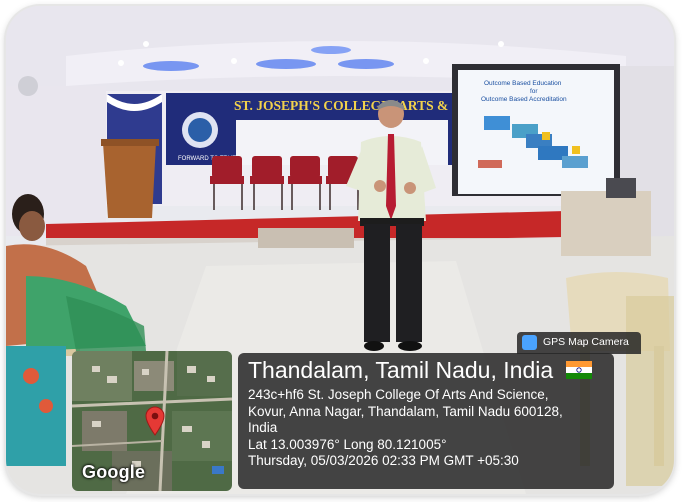 The height and width of the screenshot is (502, 682). Describe the element at coordinates (383, 460) in the screenshot. I see `datetime: Thursday, 05/03/2026 02:33 PM GMT +05:30` at that location.